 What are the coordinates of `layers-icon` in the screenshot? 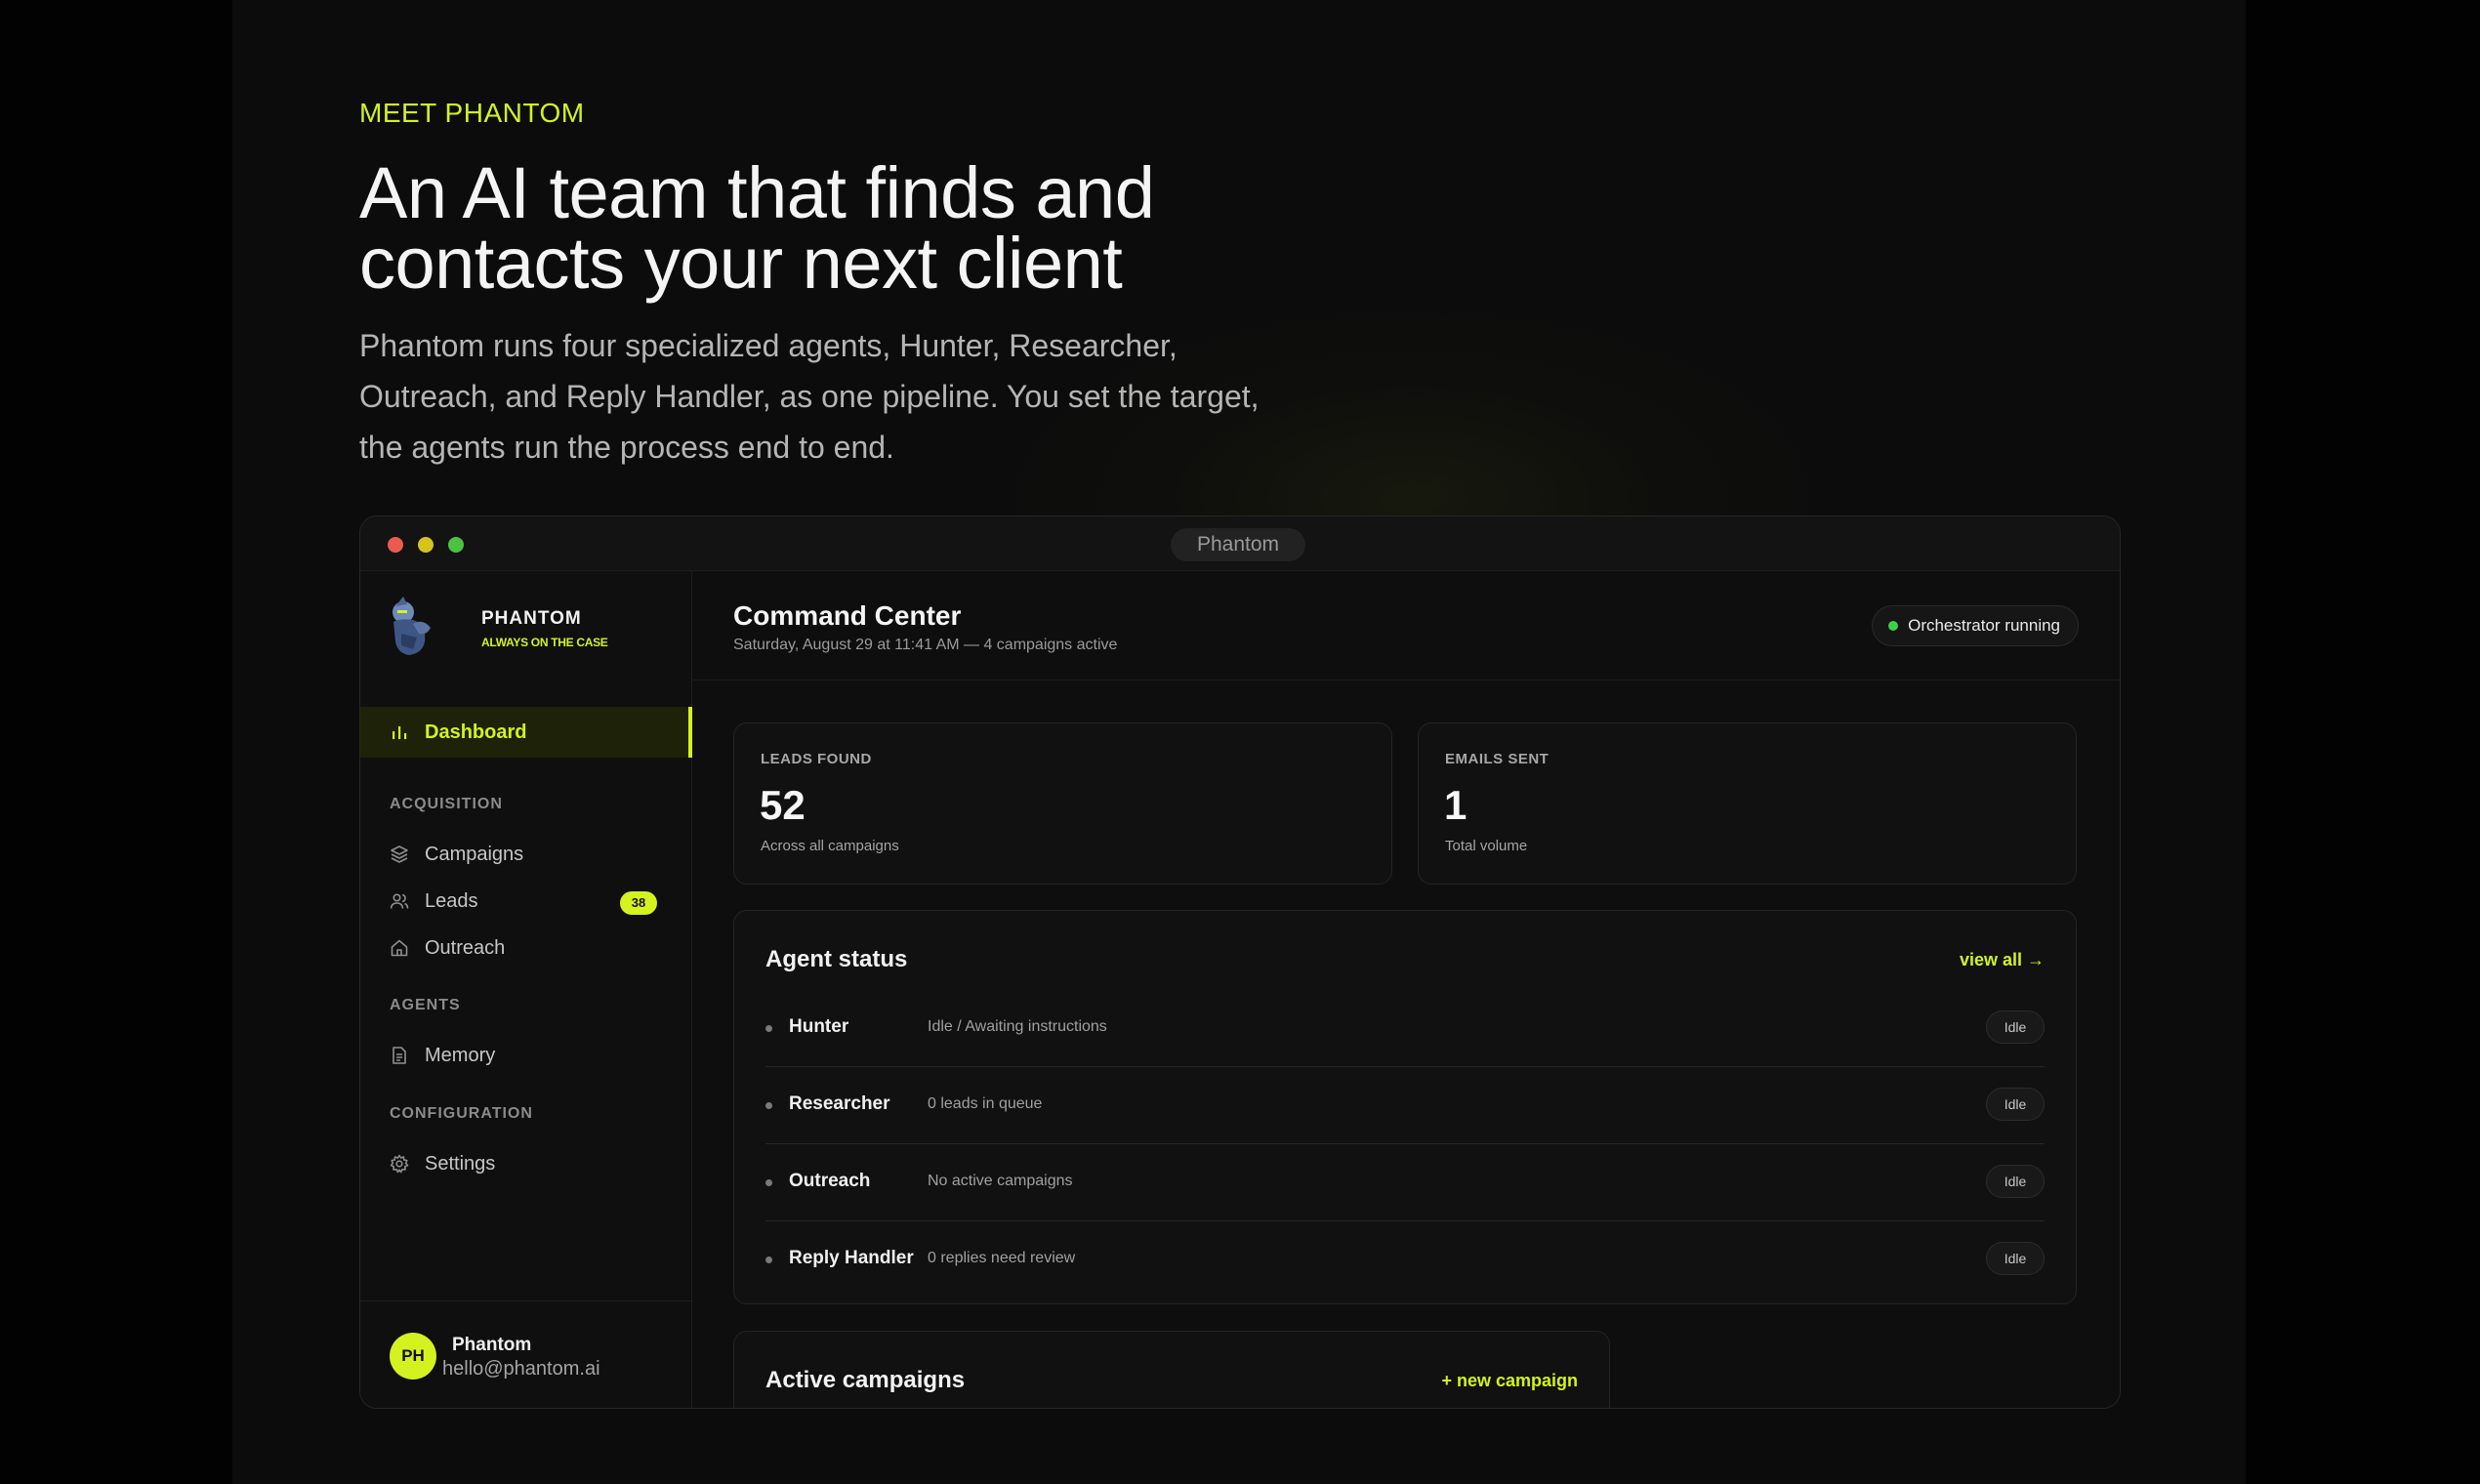 It's located at (399, 854).